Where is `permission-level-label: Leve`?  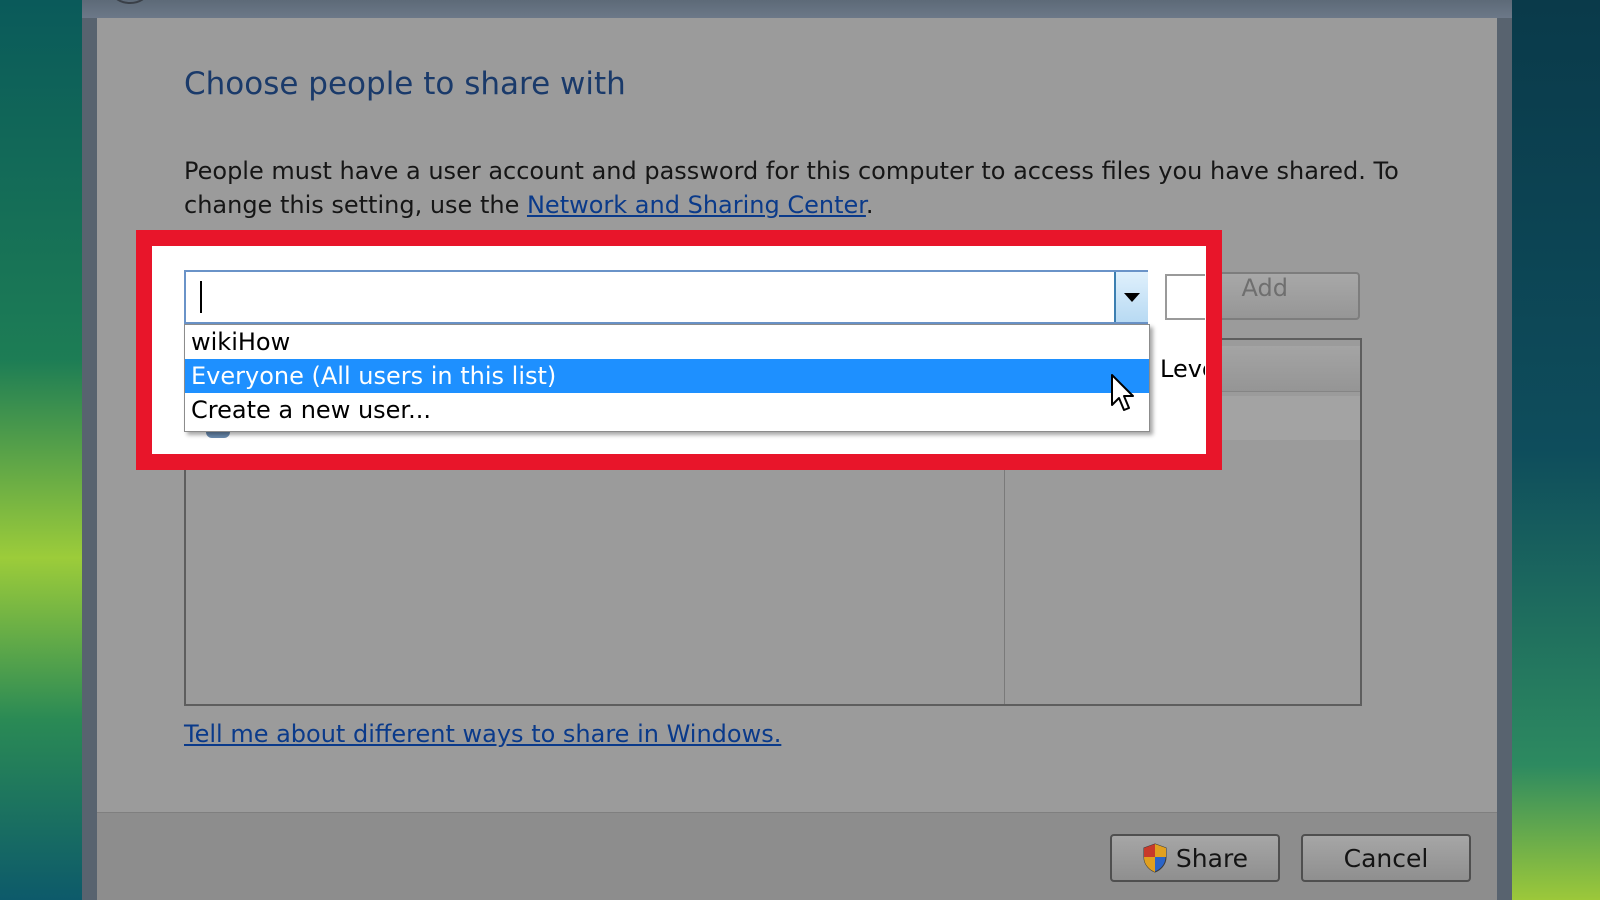 permission-level-label: Leve is located at coordinates (1182, 369).